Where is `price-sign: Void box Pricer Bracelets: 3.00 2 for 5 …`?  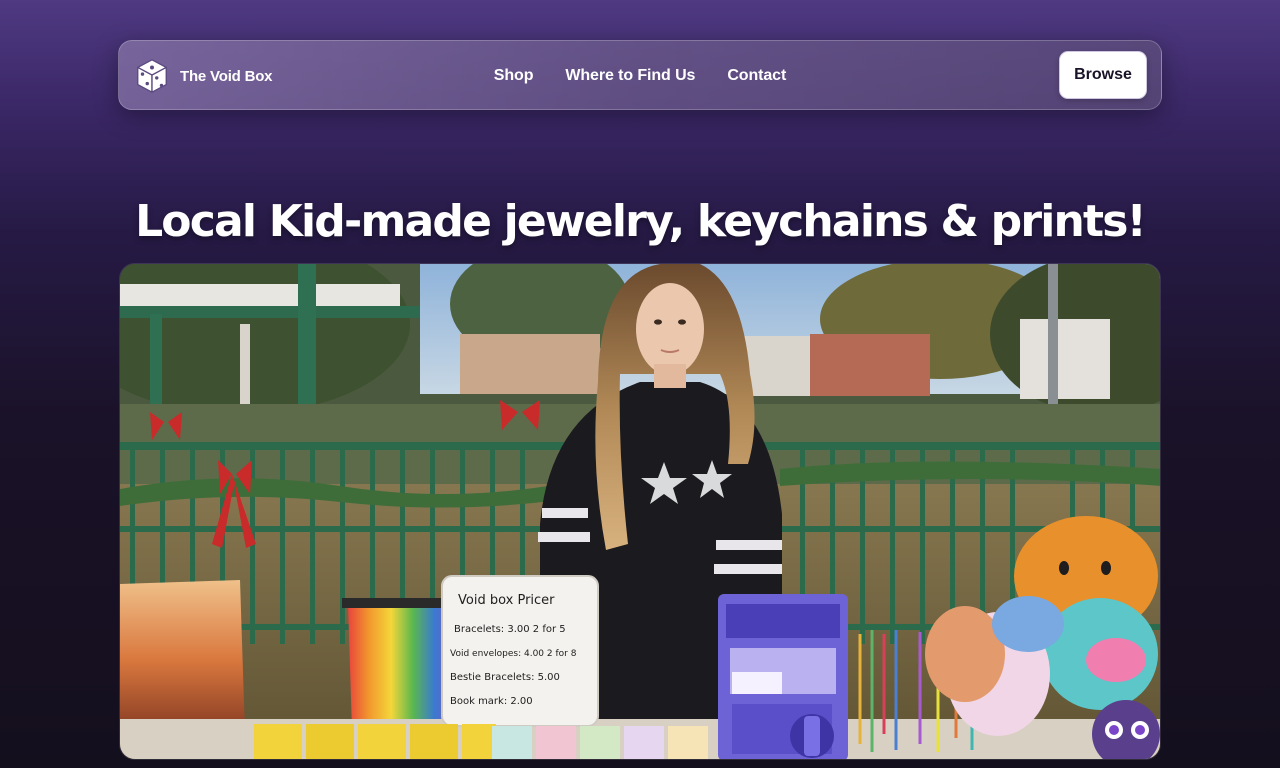 price-sign: Void box Pricer Bracelets: 3.00 2 for 5 … is located at coordinates (520, 651).